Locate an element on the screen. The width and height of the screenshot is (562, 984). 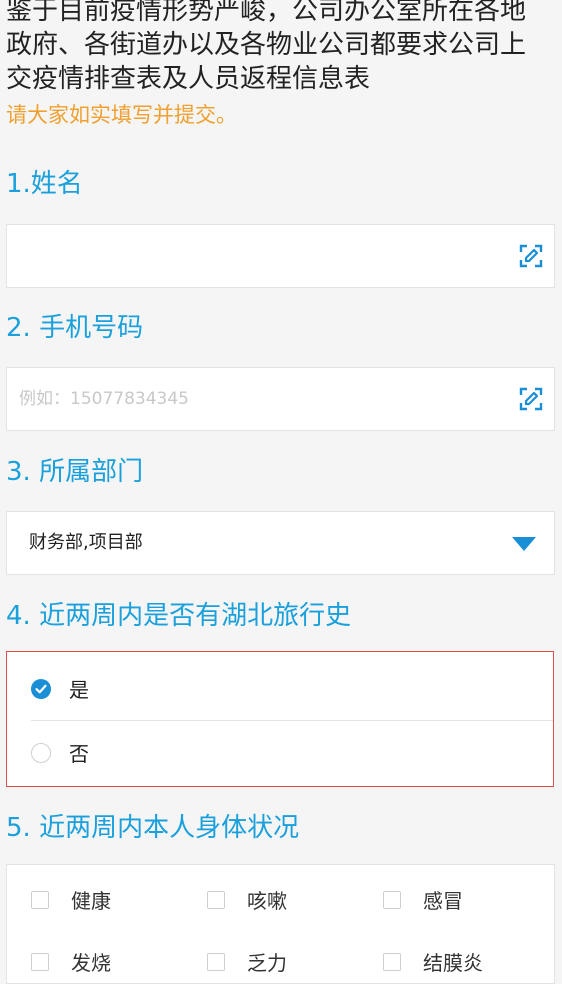
question-title-department: 3. 所属部门 is located at coordinates (75, 472).